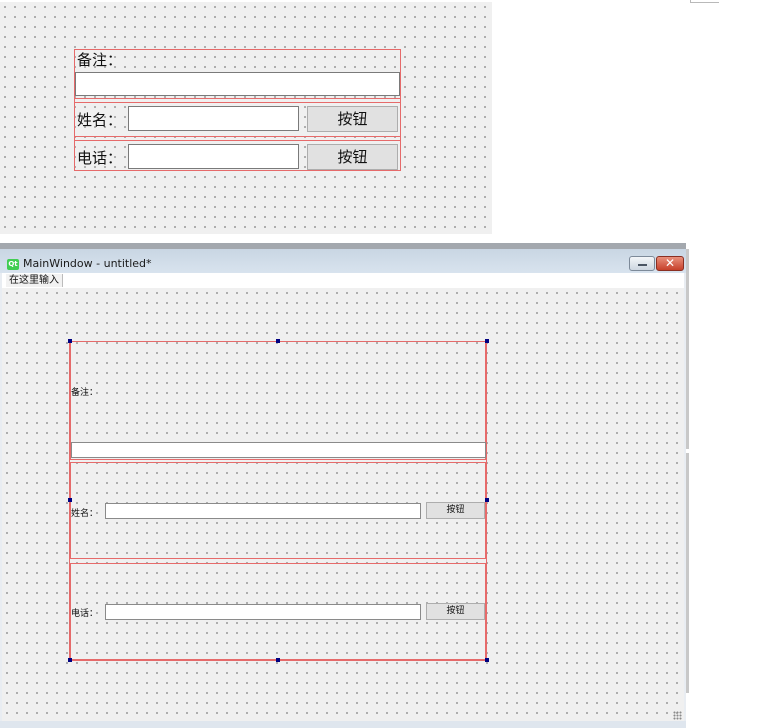  What do you see at coordinates (213, 156) in the screenshot?
I see `preview-phone-input` at bounding box center [213, 156].